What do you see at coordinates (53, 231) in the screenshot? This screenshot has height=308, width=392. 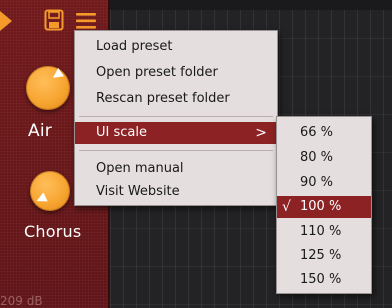 I see `chorus-knob-label: Chorus` at bounding box center [53, 231].